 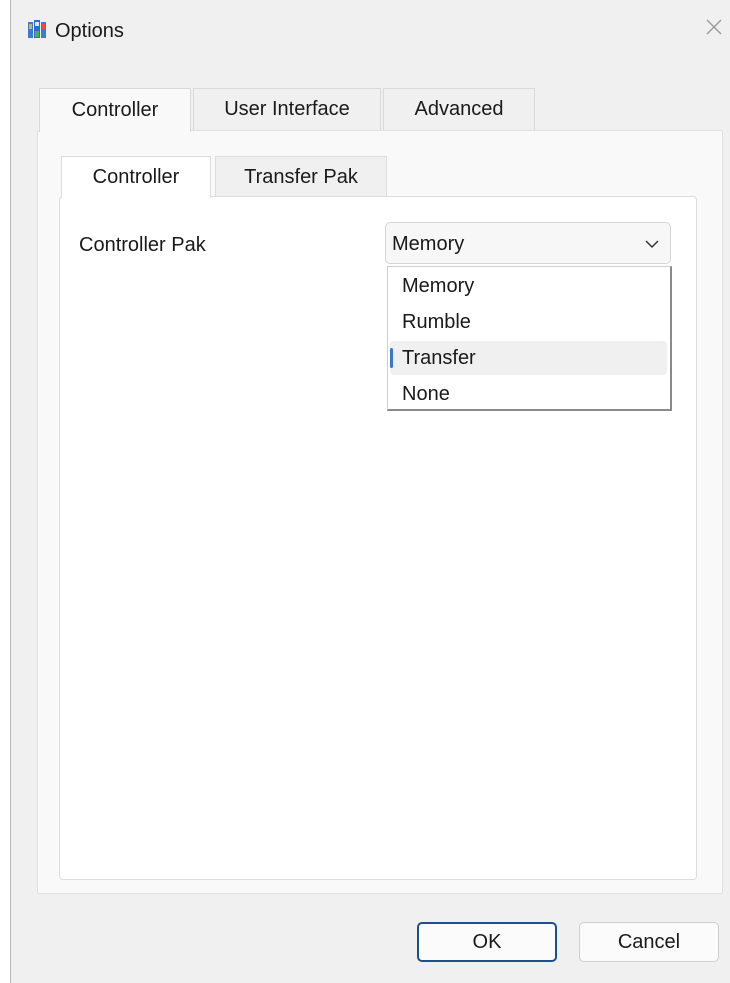 I want to click on tab-label: Controller, so click(x=115, y=110).